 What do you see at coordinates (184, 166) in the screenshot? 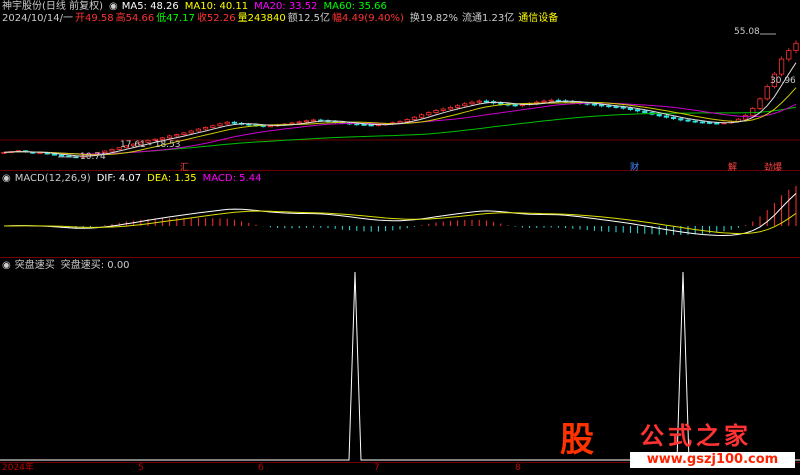
I see `tag-hui: 汇` at bounding box center [184, 166].